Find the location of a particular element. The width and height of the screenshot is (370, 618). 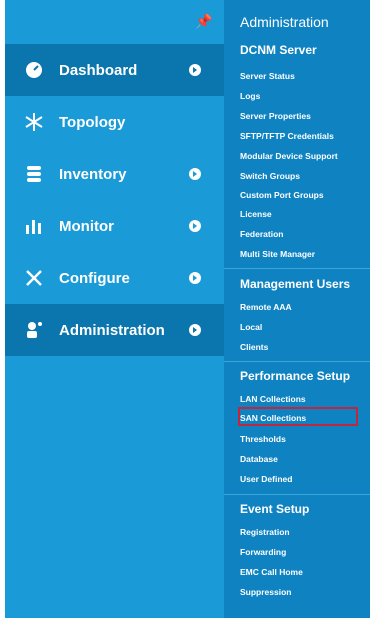

nav-item-dashboard: Dashboard is located at coordinates (114, 70).